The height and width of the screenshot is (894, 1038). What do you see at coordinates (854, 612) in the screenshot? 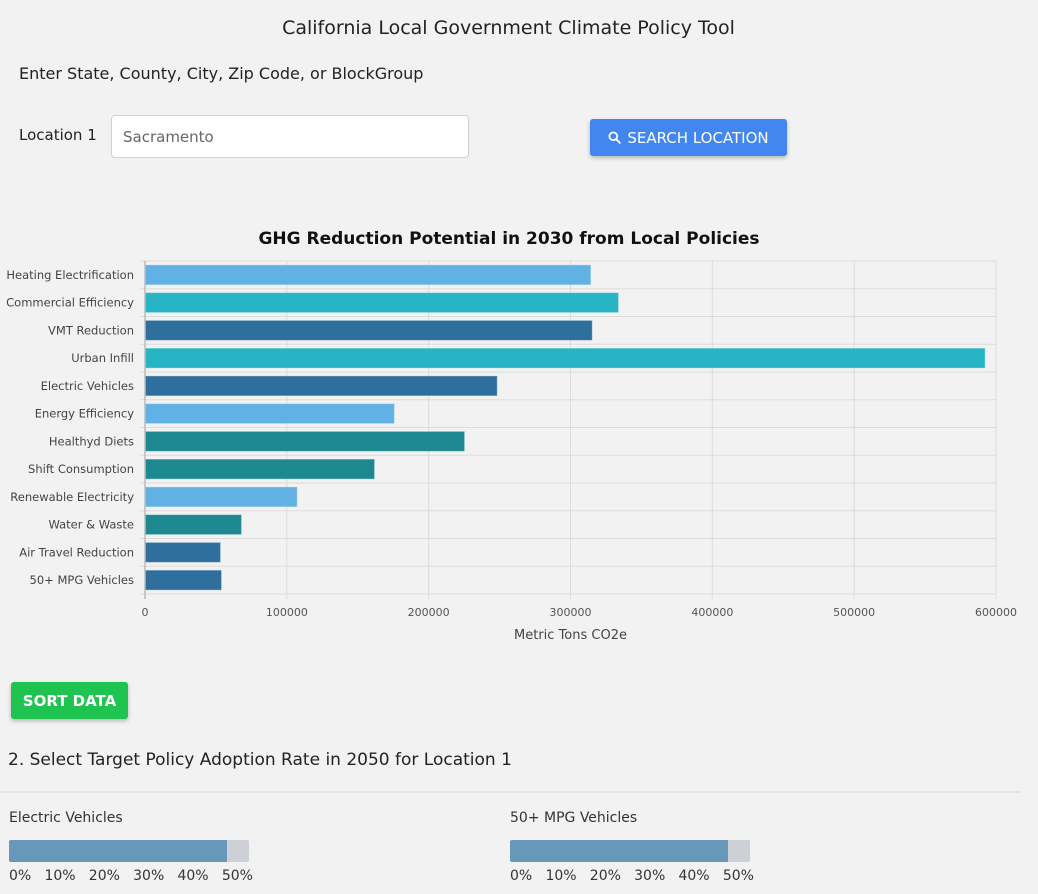
I see `x-tick-label: 500000` at bounding box center [854, 612].